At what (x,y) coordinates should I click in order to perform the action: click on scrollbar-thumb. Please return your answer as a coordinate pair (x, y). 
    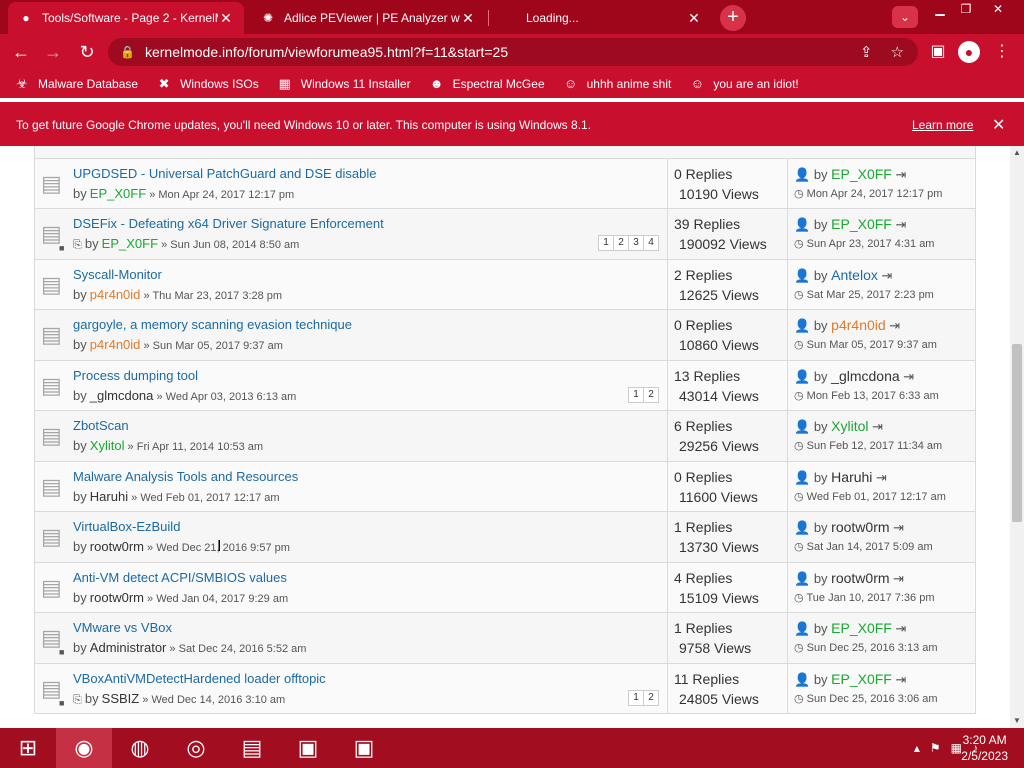
    Looking at the image, I should click on (1017, 433).